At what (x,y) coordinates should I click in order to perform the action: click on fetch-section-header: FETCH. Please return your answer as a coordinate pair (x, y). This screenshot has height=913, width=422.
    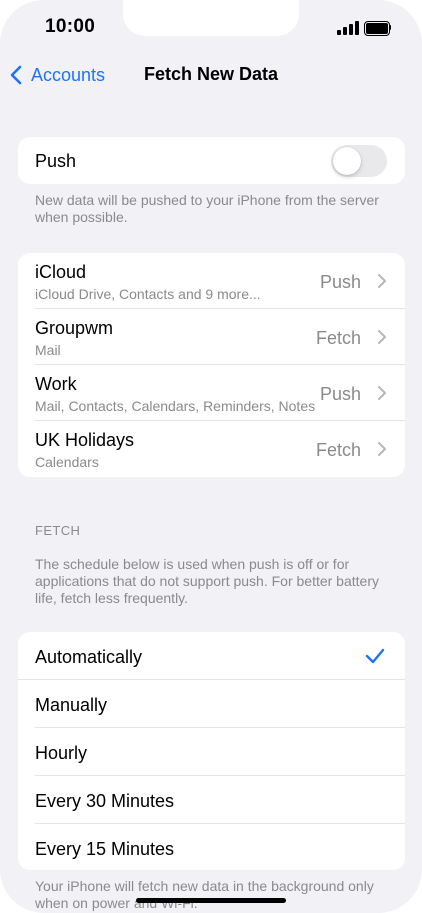
    Looking at the image, I should click on (58, 530).